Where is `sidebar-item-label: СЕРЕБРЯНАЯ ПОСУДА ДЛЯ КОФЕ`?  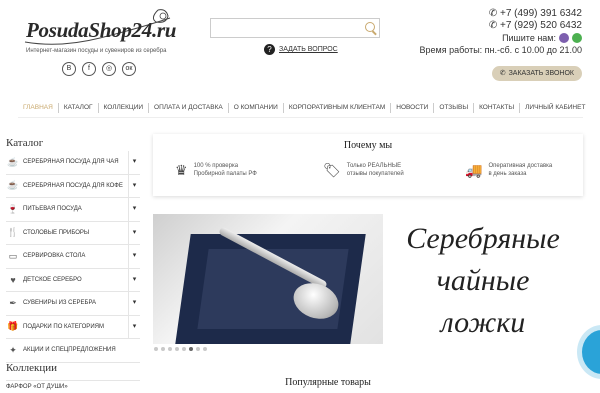 sidebar-item-label: СЕРЕБРЯНАЯ ПОСУДА ДЛЯ КОФЕ is located at coordinates (73, 185).